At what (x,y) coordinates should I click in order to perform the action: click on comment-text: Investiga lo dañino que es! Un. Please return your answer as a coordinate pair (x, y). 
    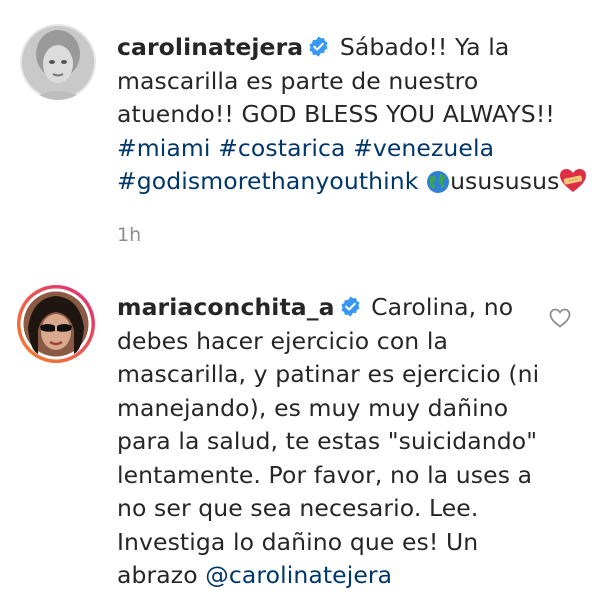
    Looking at the image, I should click on (298, 541).